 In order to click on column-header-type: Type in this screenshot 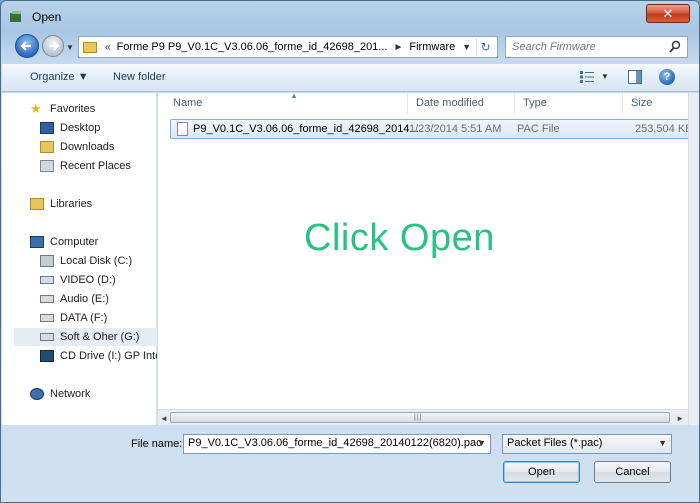, I will do `click(569, 104)`.